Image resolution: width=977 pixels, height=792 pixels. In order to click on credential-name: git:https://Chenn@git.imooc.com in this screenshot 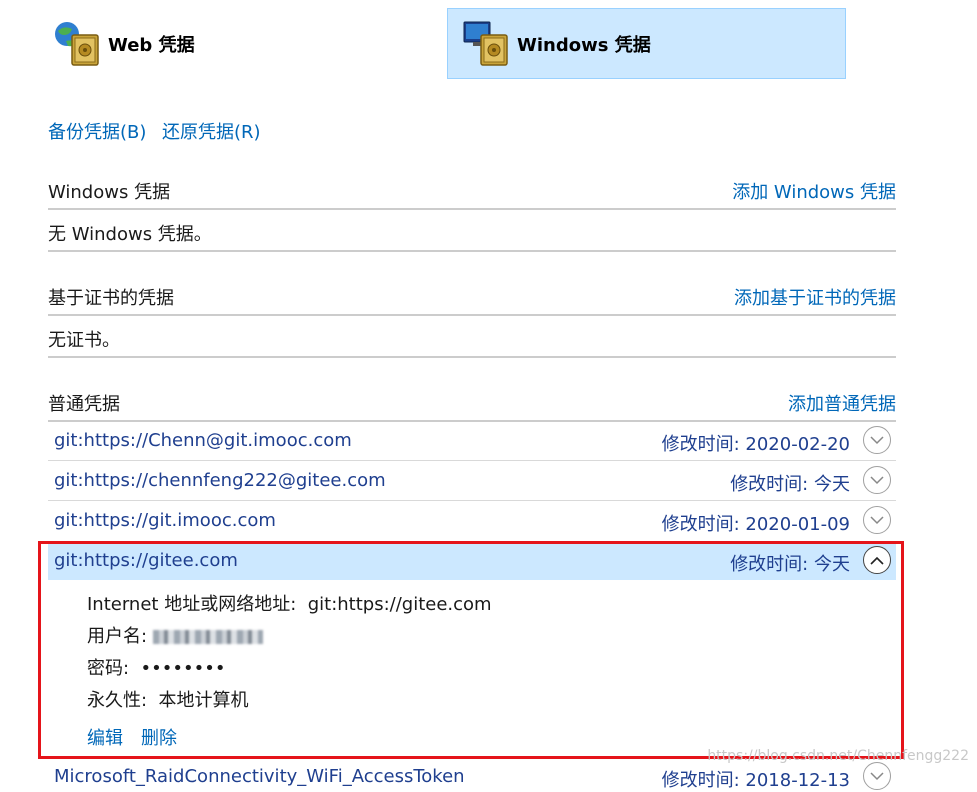, I will do `click(203, 440)`.